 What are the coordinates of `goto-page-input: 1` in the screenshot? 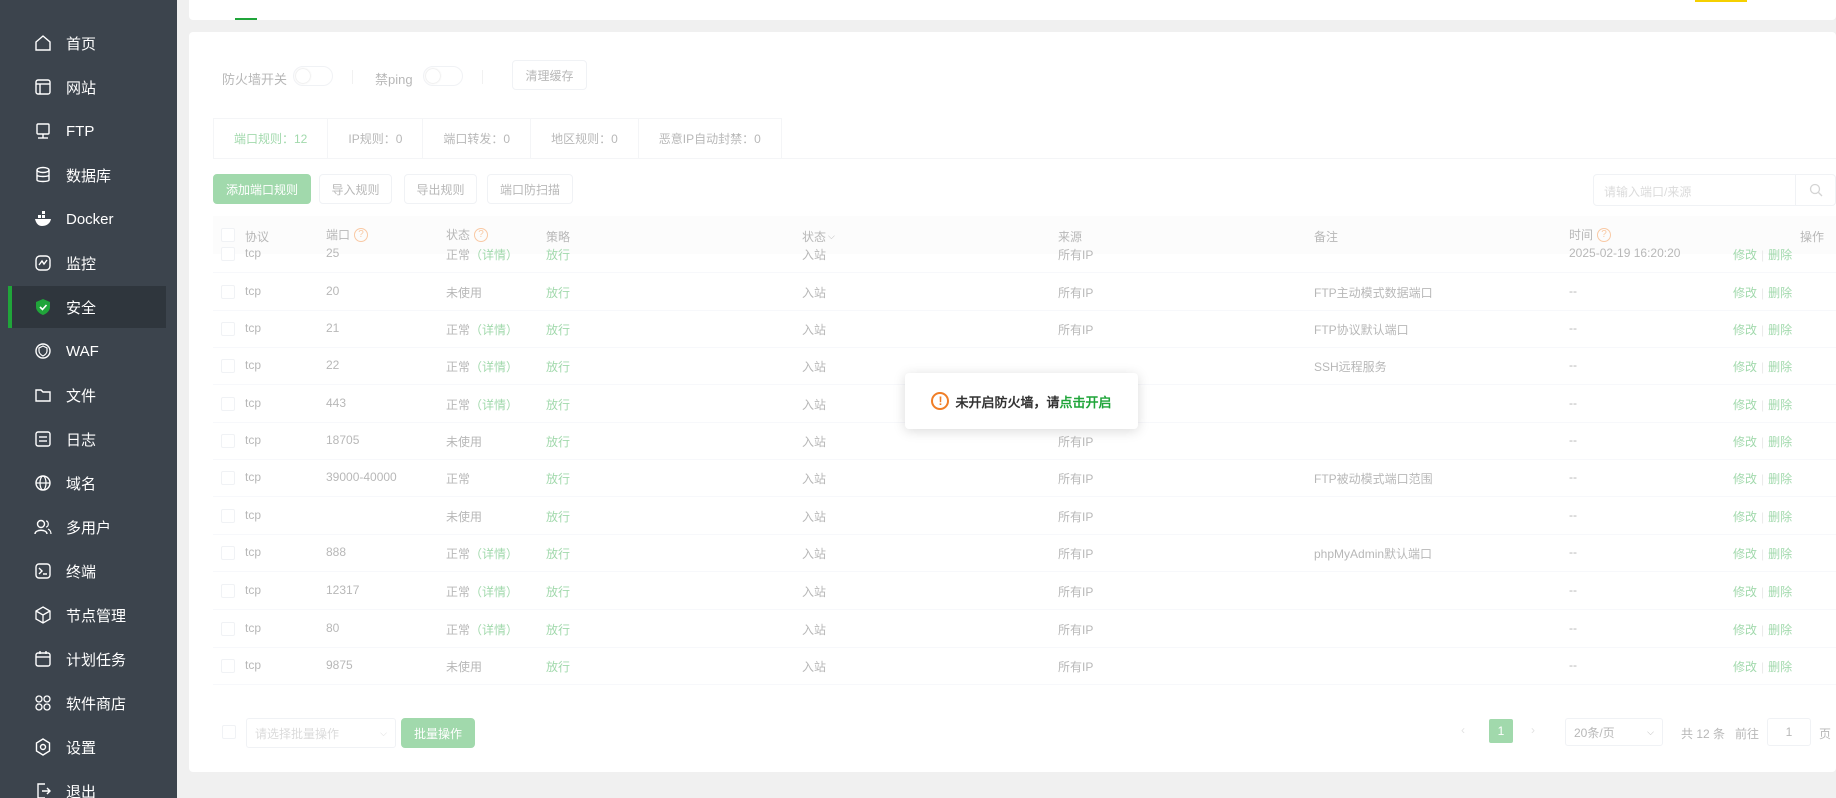 It's located at (1789, 732).